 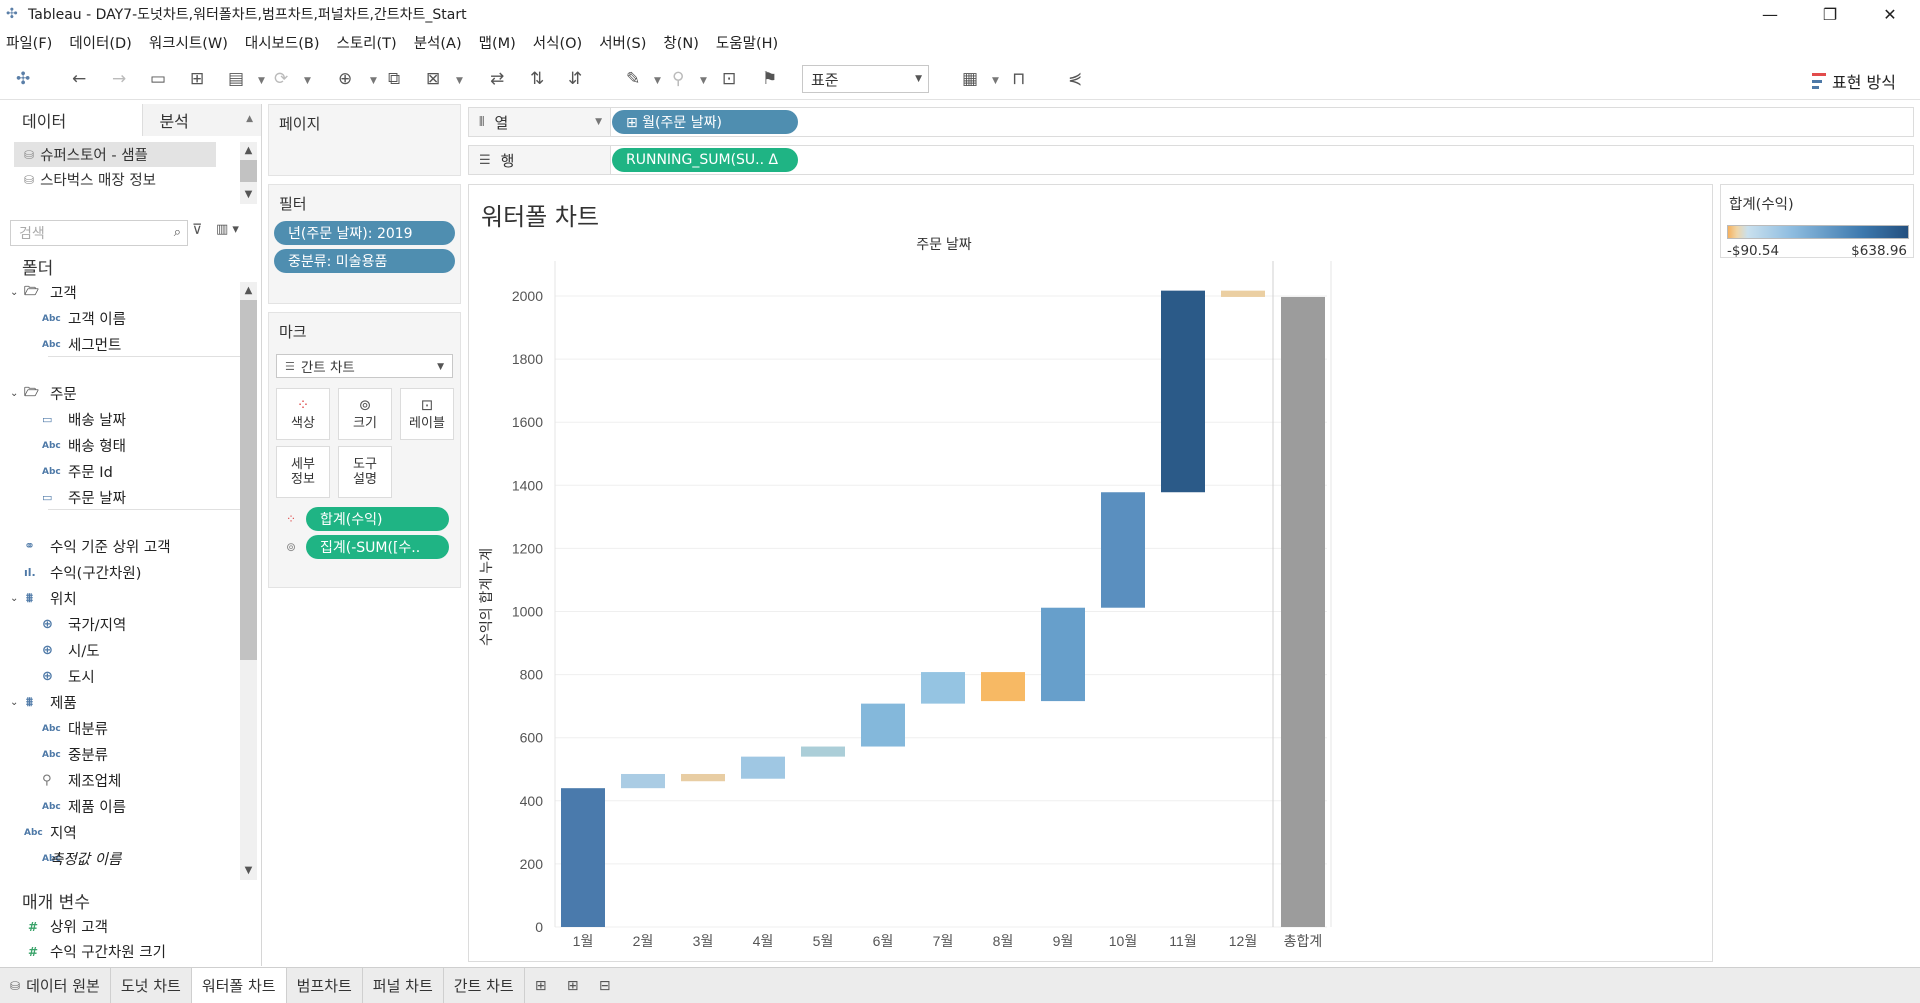 What do you see at coordinates (121, 832) in the screenshot?
I see `field-item: Abc 지역` at bounding box center [121, 832].